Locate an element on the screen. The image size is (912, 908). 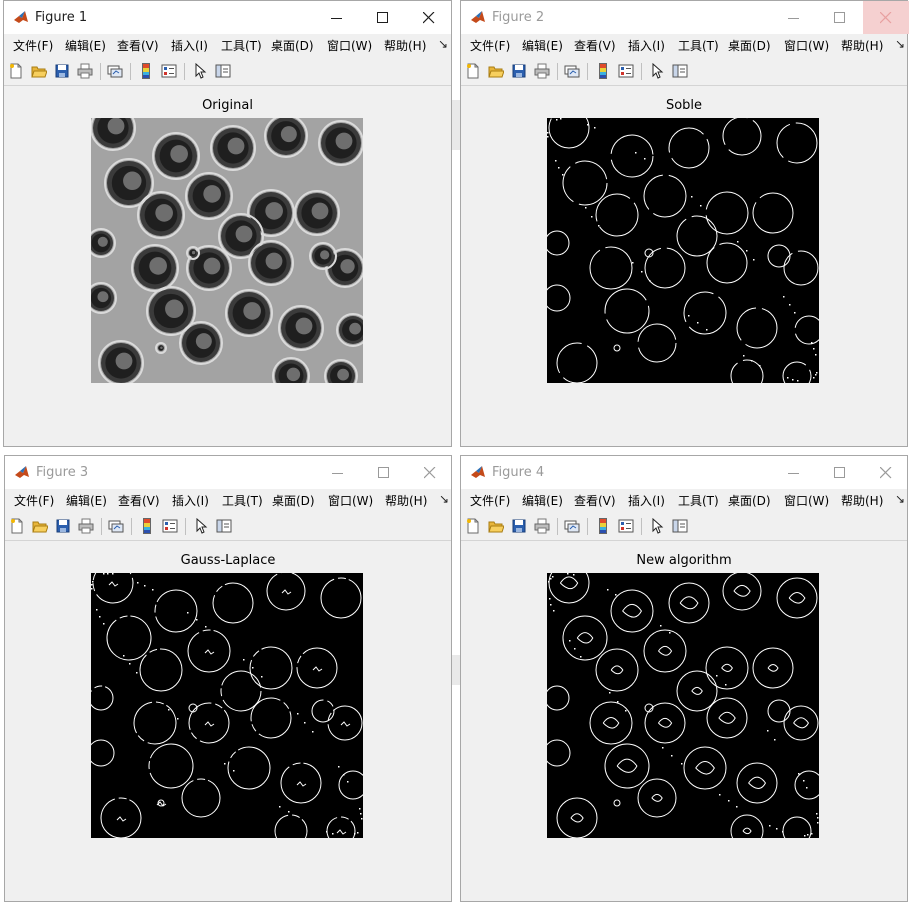
title-bar: Figure 3 is located at coordinates (228, 472).